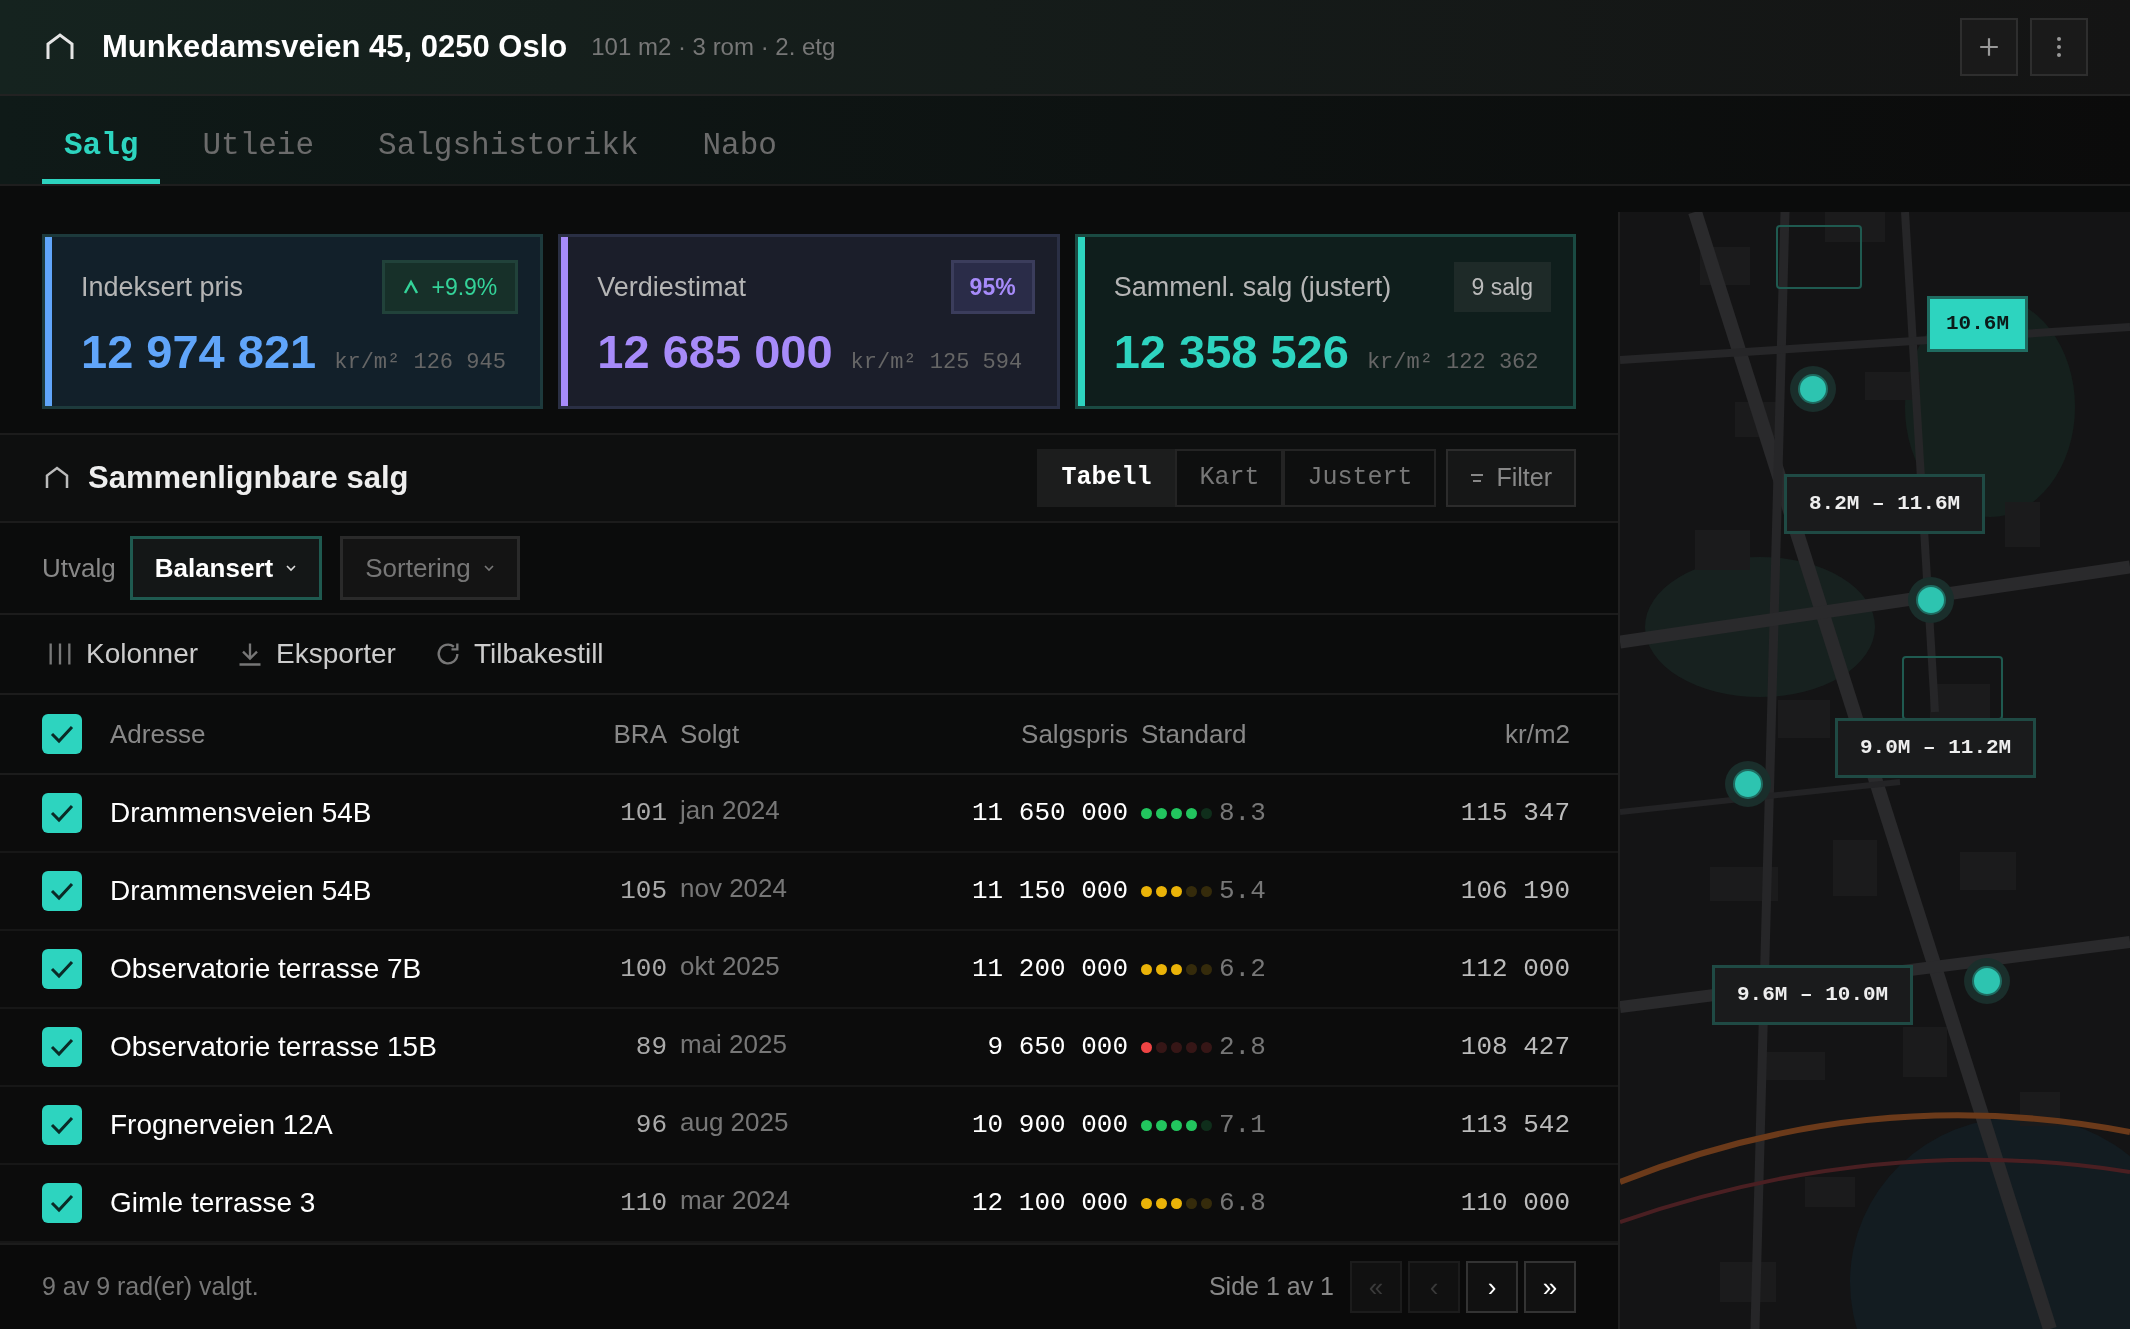 This screenshot has height=1329, width=2130. What do you see at coordinates (335, 46) in the screenshot?
I see `property-title: Munkedamsveien 45, 0250 Oslo` at bounding box center [335, 46].